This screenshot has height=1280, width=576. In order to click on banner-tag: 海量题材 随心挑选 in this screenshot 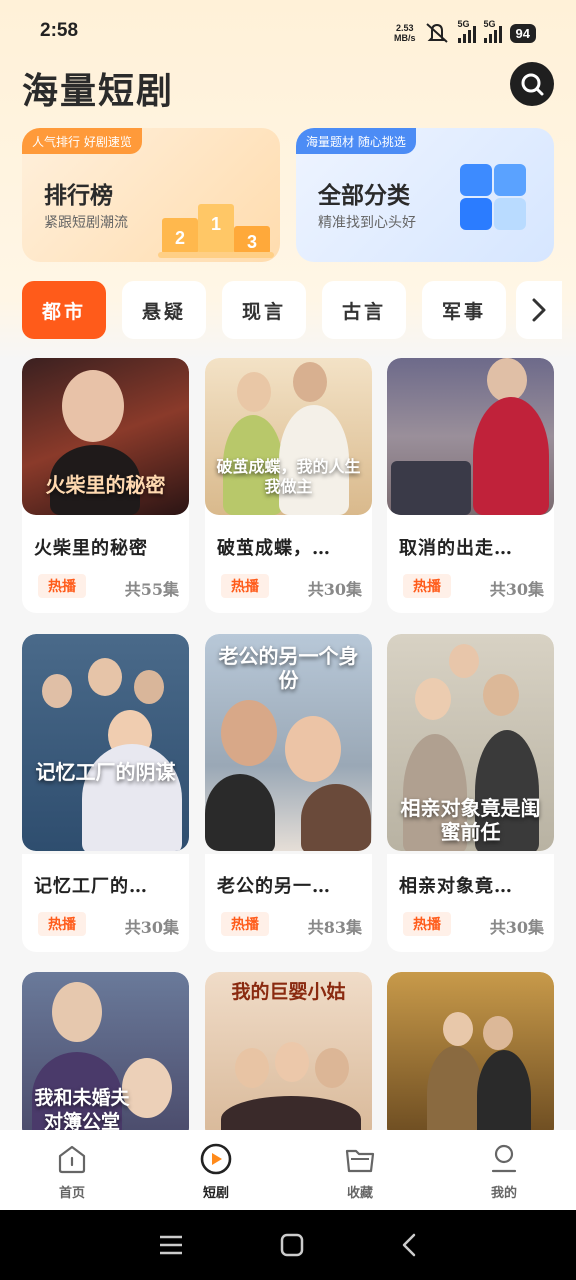, I will do `click(356, 141)`.